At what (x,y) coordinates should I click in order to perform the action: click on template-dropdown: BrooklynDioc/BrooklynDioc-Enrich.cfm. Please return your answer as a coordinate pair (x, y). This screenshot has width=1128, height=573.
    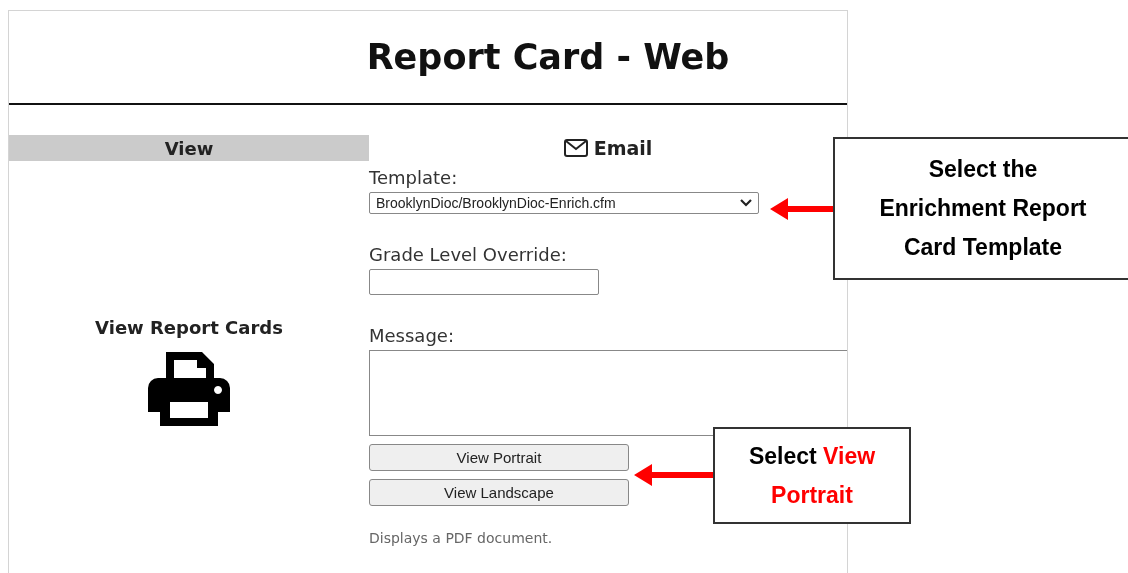
    Looking at the image, I should click on (564, 203).